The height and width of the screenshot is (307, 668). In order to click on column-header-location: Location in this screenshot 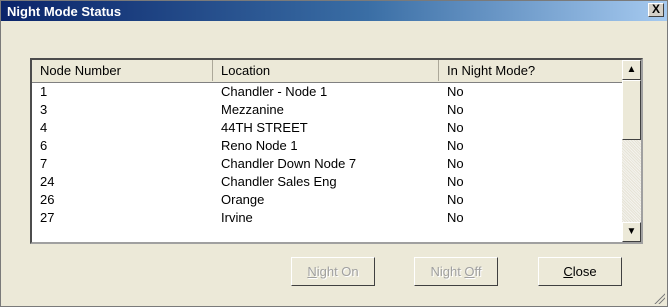, I will do `click(326, 70)`.